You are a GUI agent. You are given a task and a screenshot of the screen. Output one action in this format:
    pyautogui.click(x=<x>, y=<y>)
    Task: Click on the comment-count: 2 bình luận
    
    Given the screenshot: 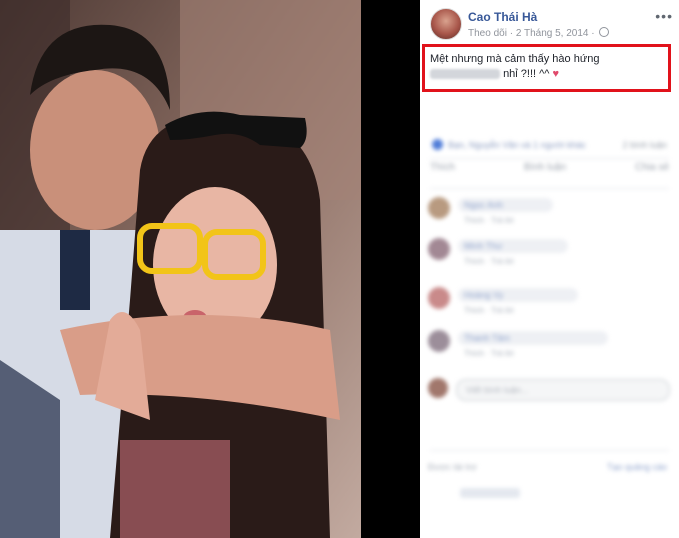 What is the action you would take?
    pyautogui.click(x=644, y=145)
    